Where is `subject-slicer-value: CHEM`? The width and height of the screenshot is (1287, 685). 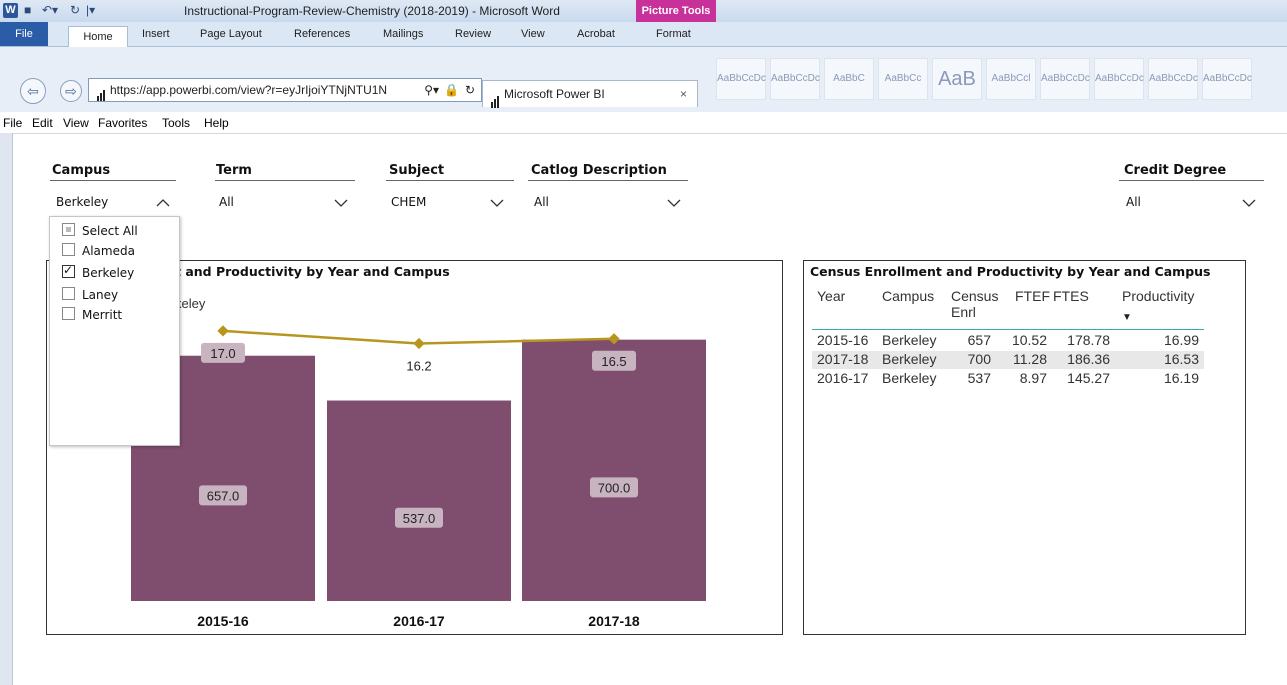 subject-slicer-value: CHEM is located at coordinates (408, 202).